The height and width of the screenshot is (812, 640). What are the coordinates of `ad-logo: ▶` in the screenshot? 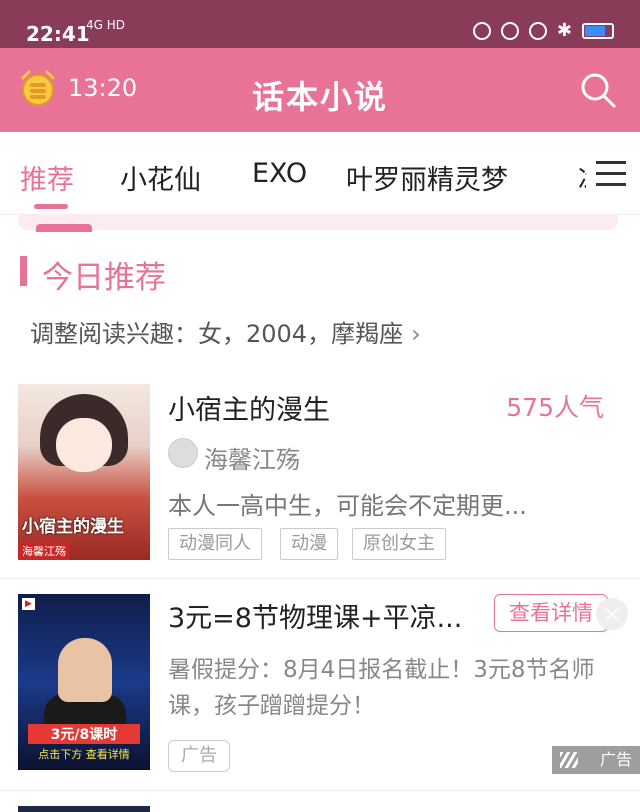 It's located at (28, 604).